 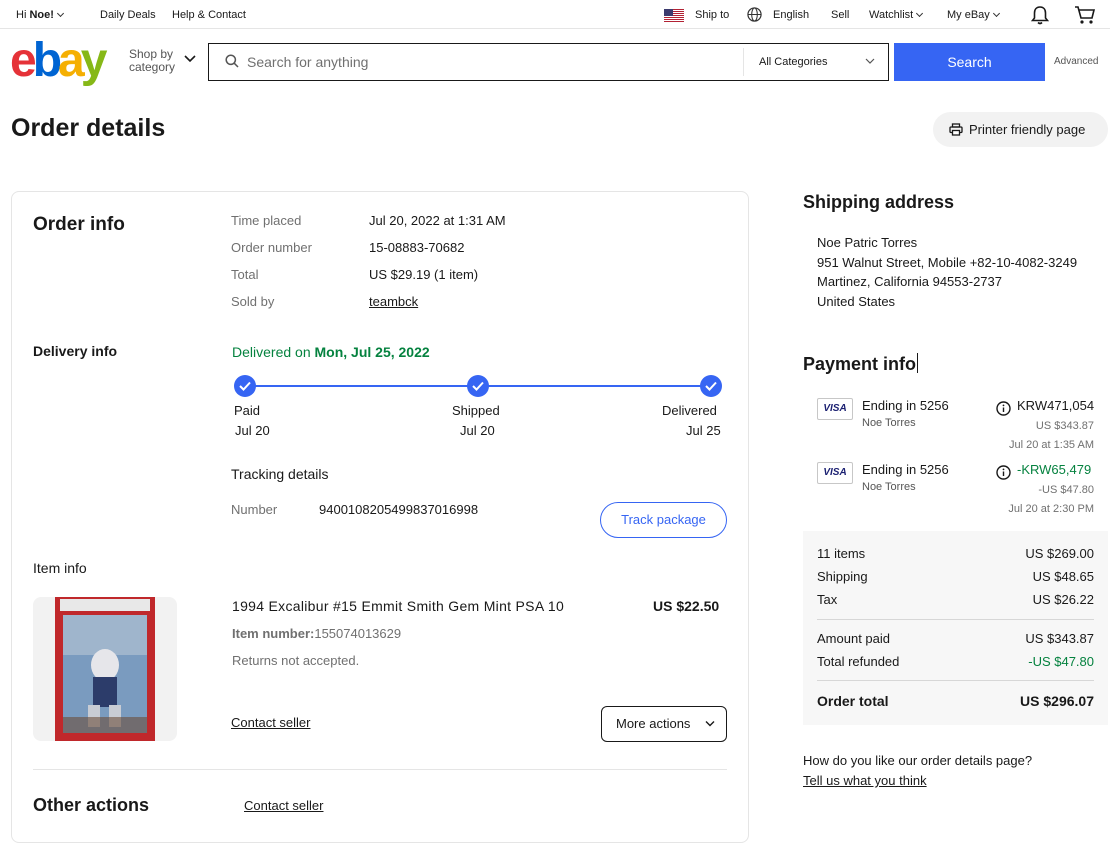 What do you see at coordinates (674, 15) in the screenshot?
I see `us-flag-icon` at bounding box center [674, 15].